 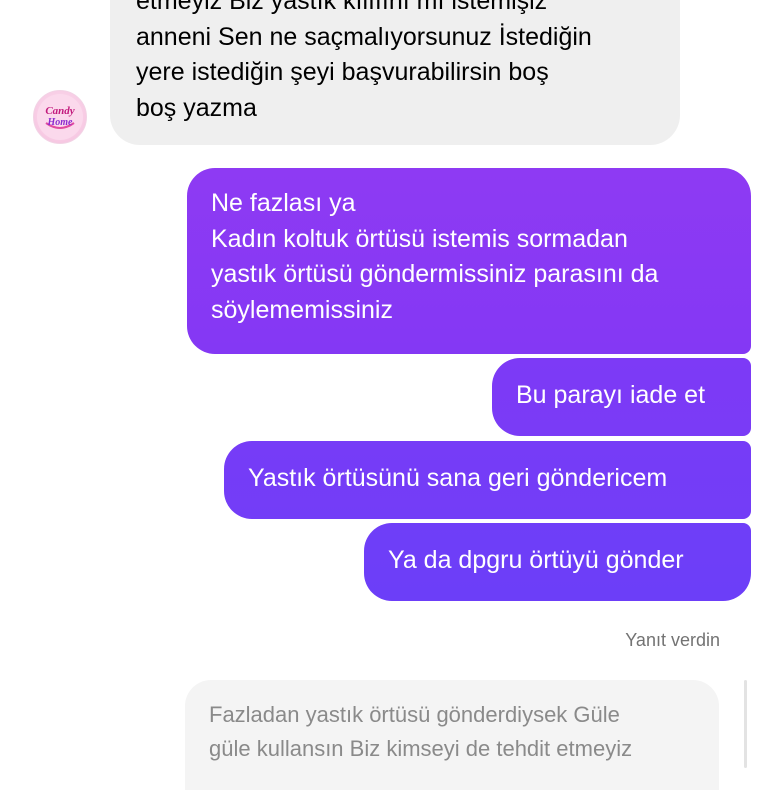 What do you see at coordinates (196, 107) in the screenshot?
I see `message-line: boş yazma` at bounding box center [196, 107].